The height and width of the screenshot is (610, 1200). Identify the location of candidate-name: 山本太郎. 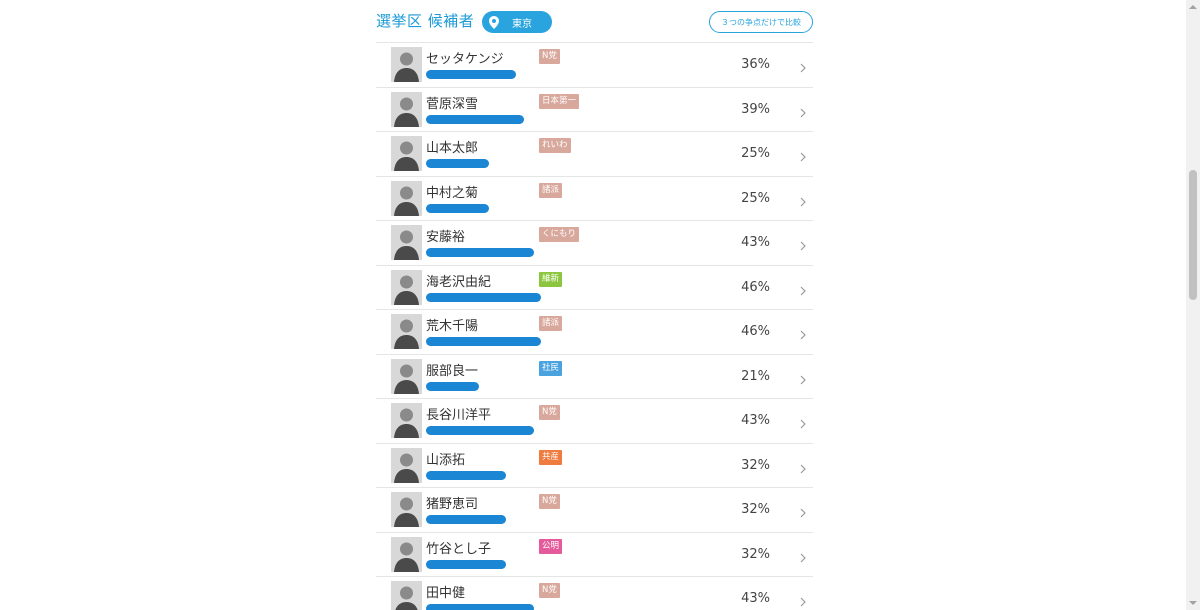
(452, 148).